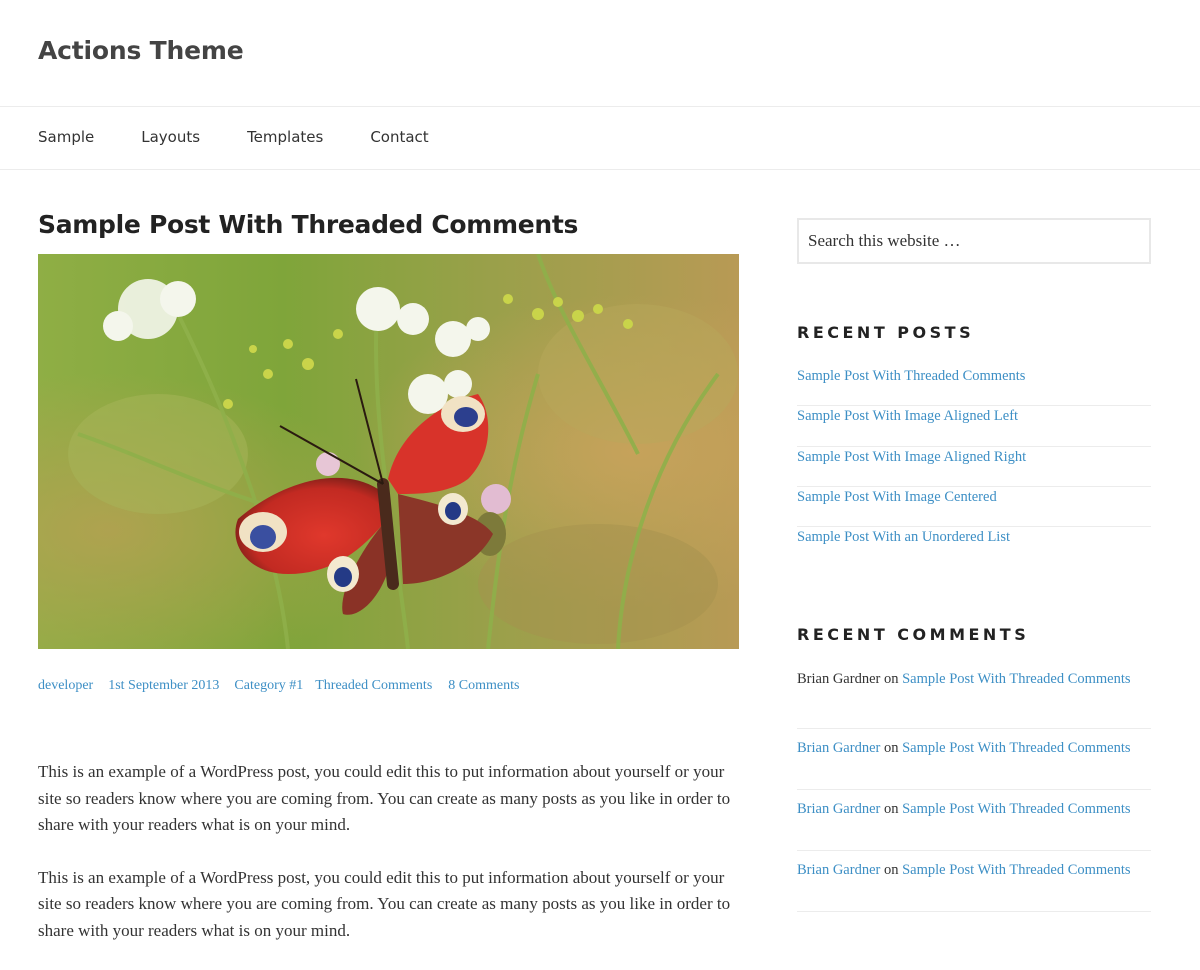 The height and width of the screenshot is (970, 1200). I want to click on nav-menu: Sample Layouts Templates Contact, so click(257, 137).